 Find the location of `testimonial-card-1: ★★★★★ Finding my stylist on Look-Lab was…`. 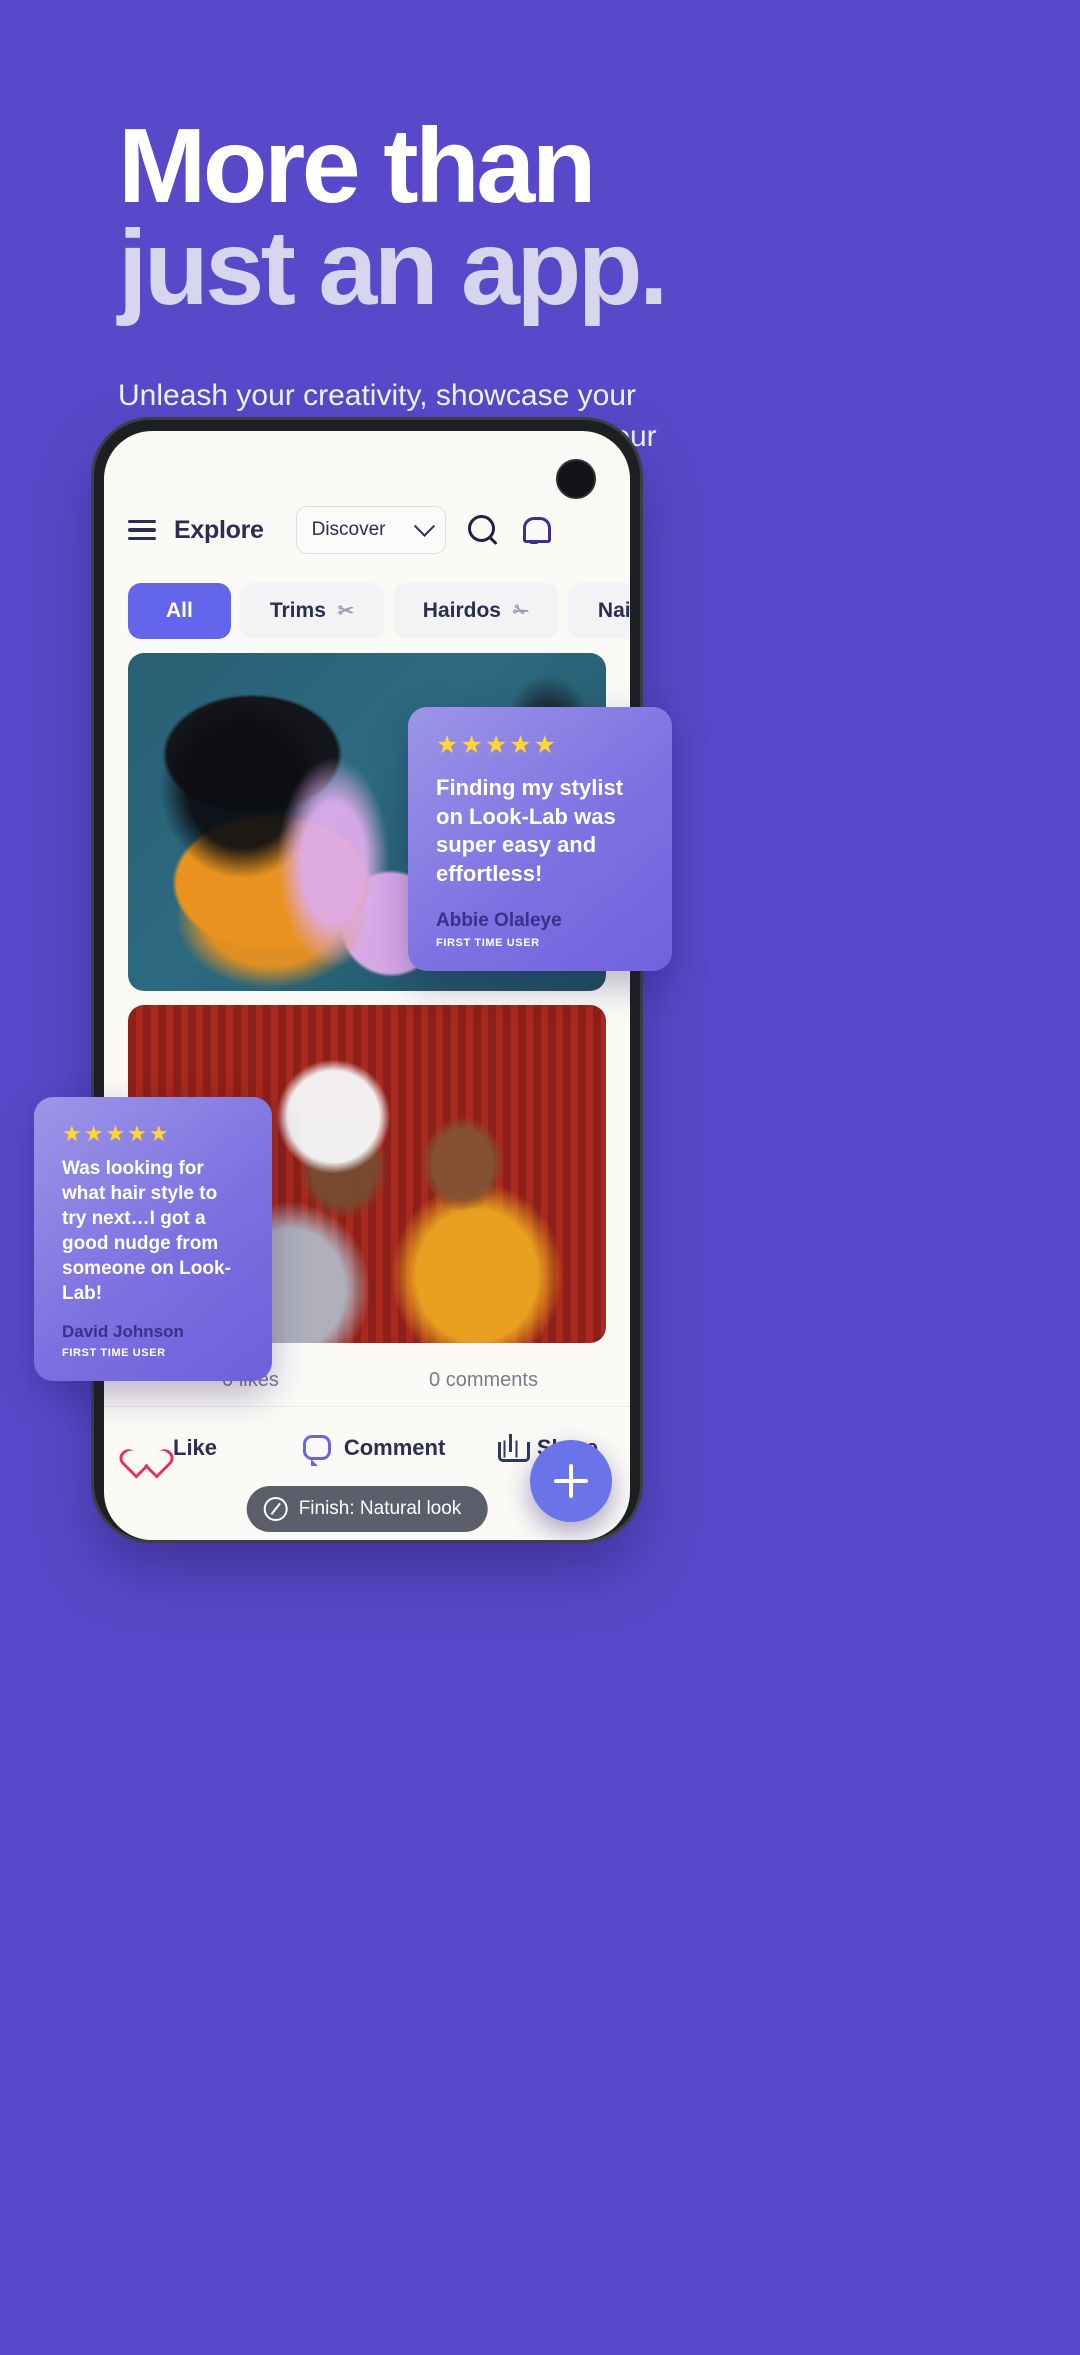

testimonial-card-1: ★★★★★ Finding my stylist on Look-Lab was… is located at coordinates (540, 839).